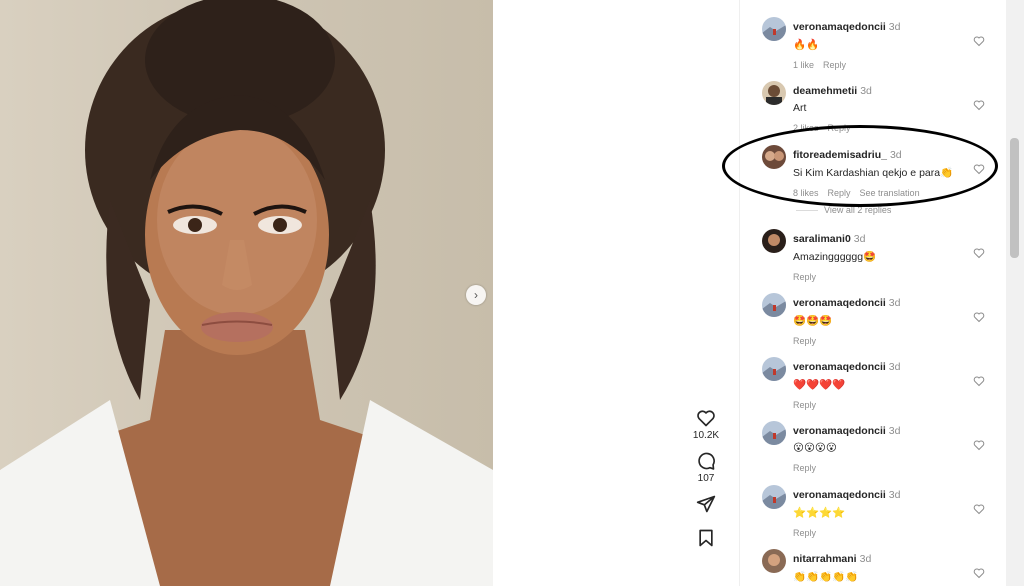 This screenshot has width=1024, height=586. I want to click on comment-username: deamehmetii, so click(825, 91).